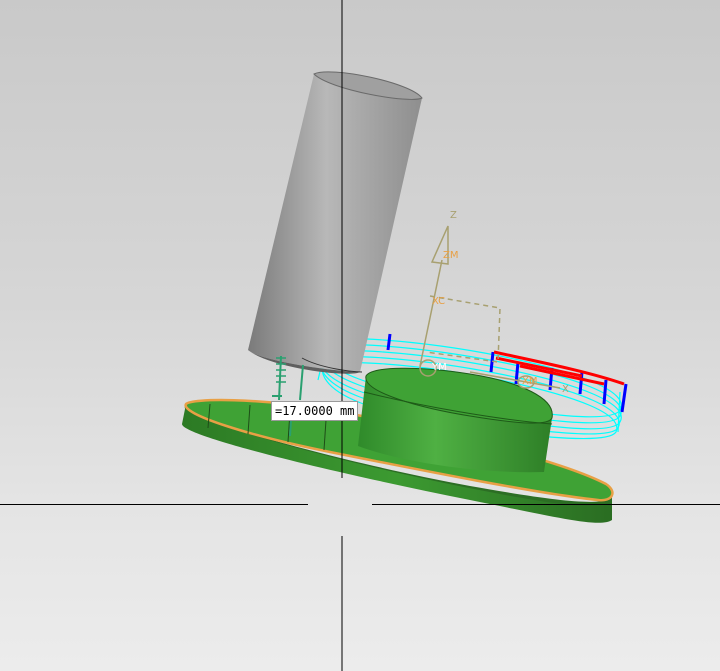 Image resolution: width=720 pixels, height=671 pixels. I want to click on dimension-value-label: =17.0000 mm, so click(315, 411).